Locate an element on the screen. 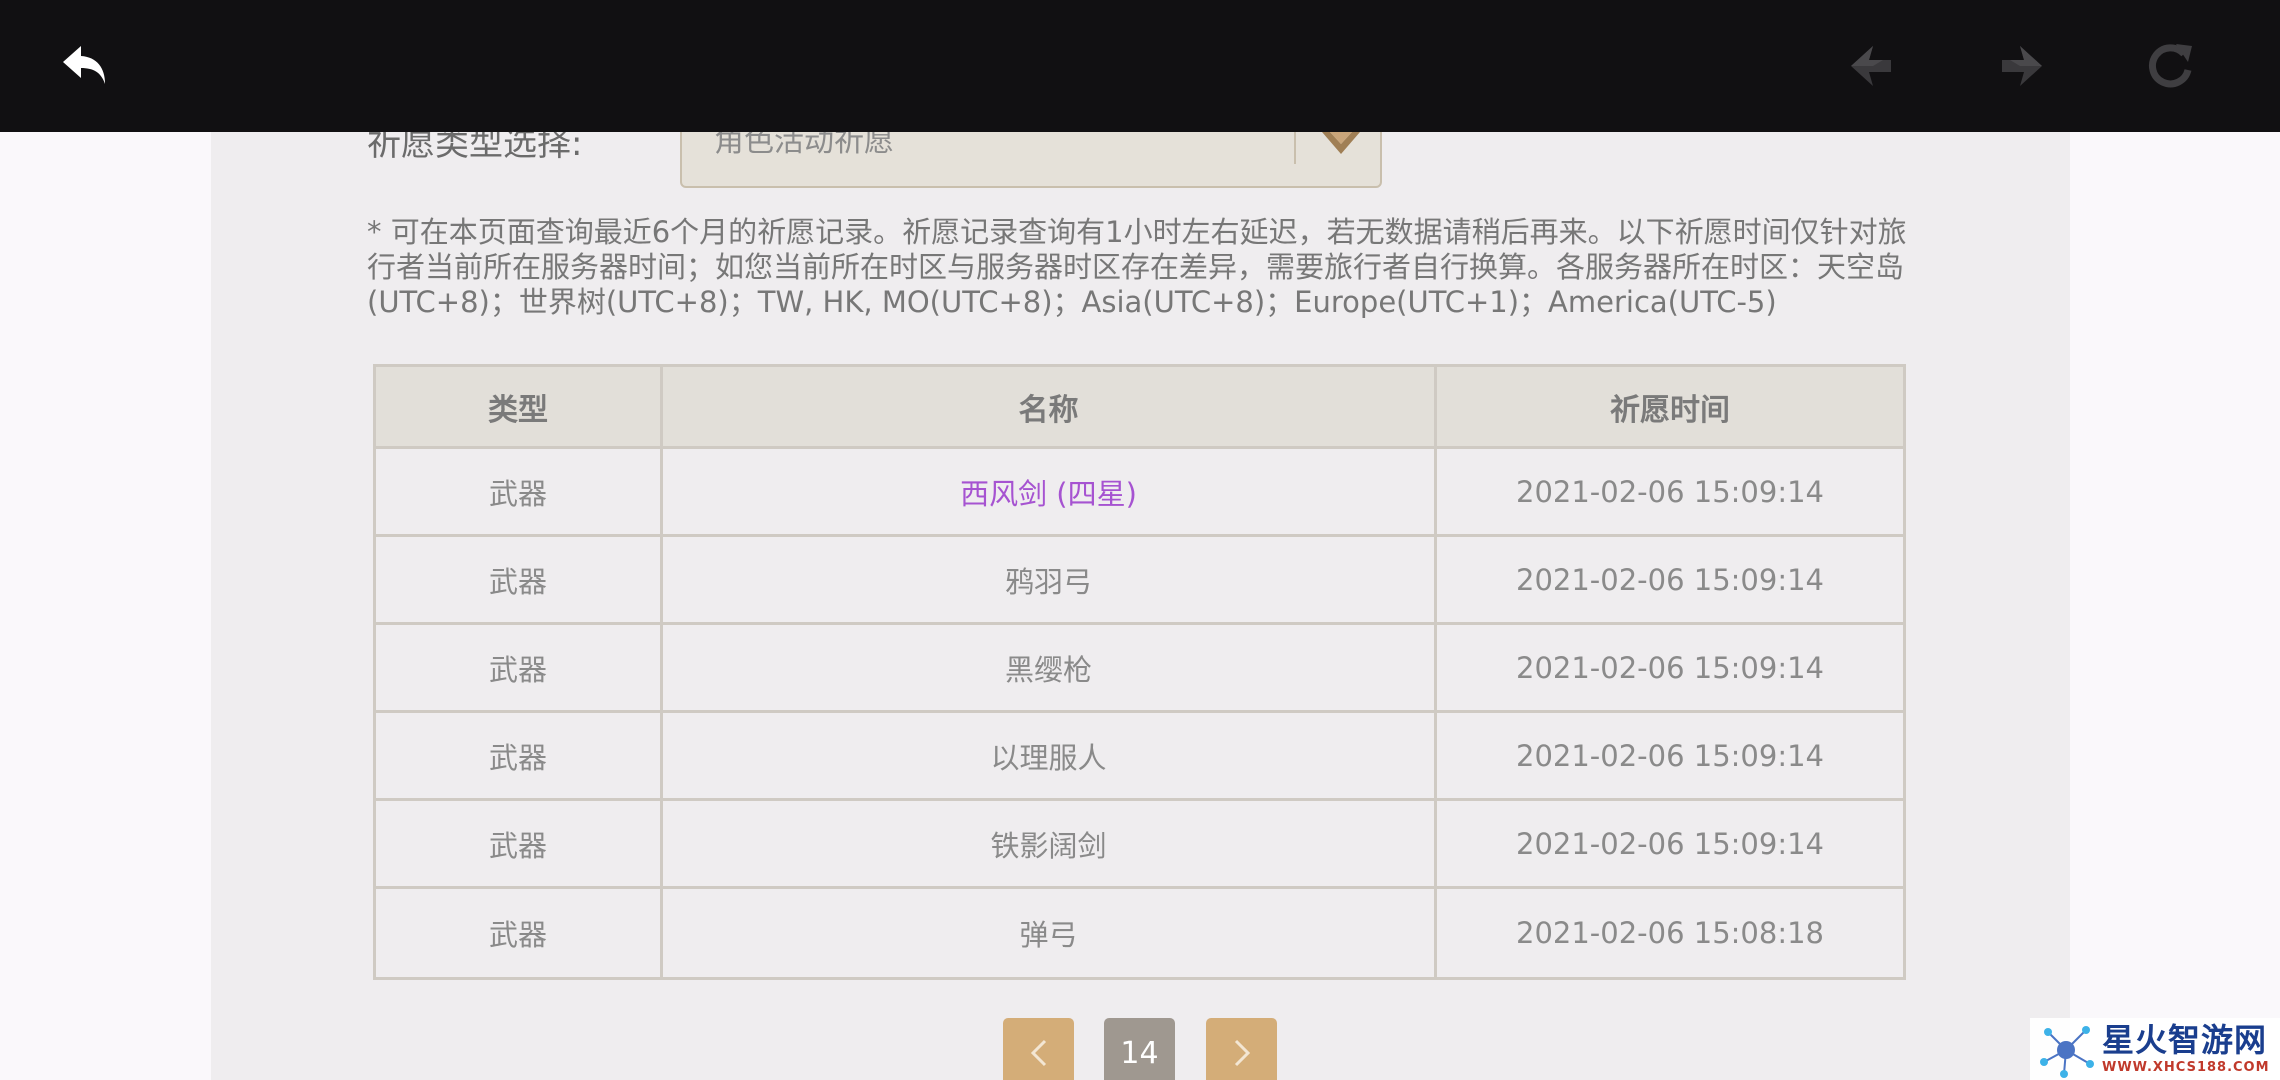 The height and width of the screenshot is (1080, 2280). chevron-right-icon is located at coordinates (1242, 1053).